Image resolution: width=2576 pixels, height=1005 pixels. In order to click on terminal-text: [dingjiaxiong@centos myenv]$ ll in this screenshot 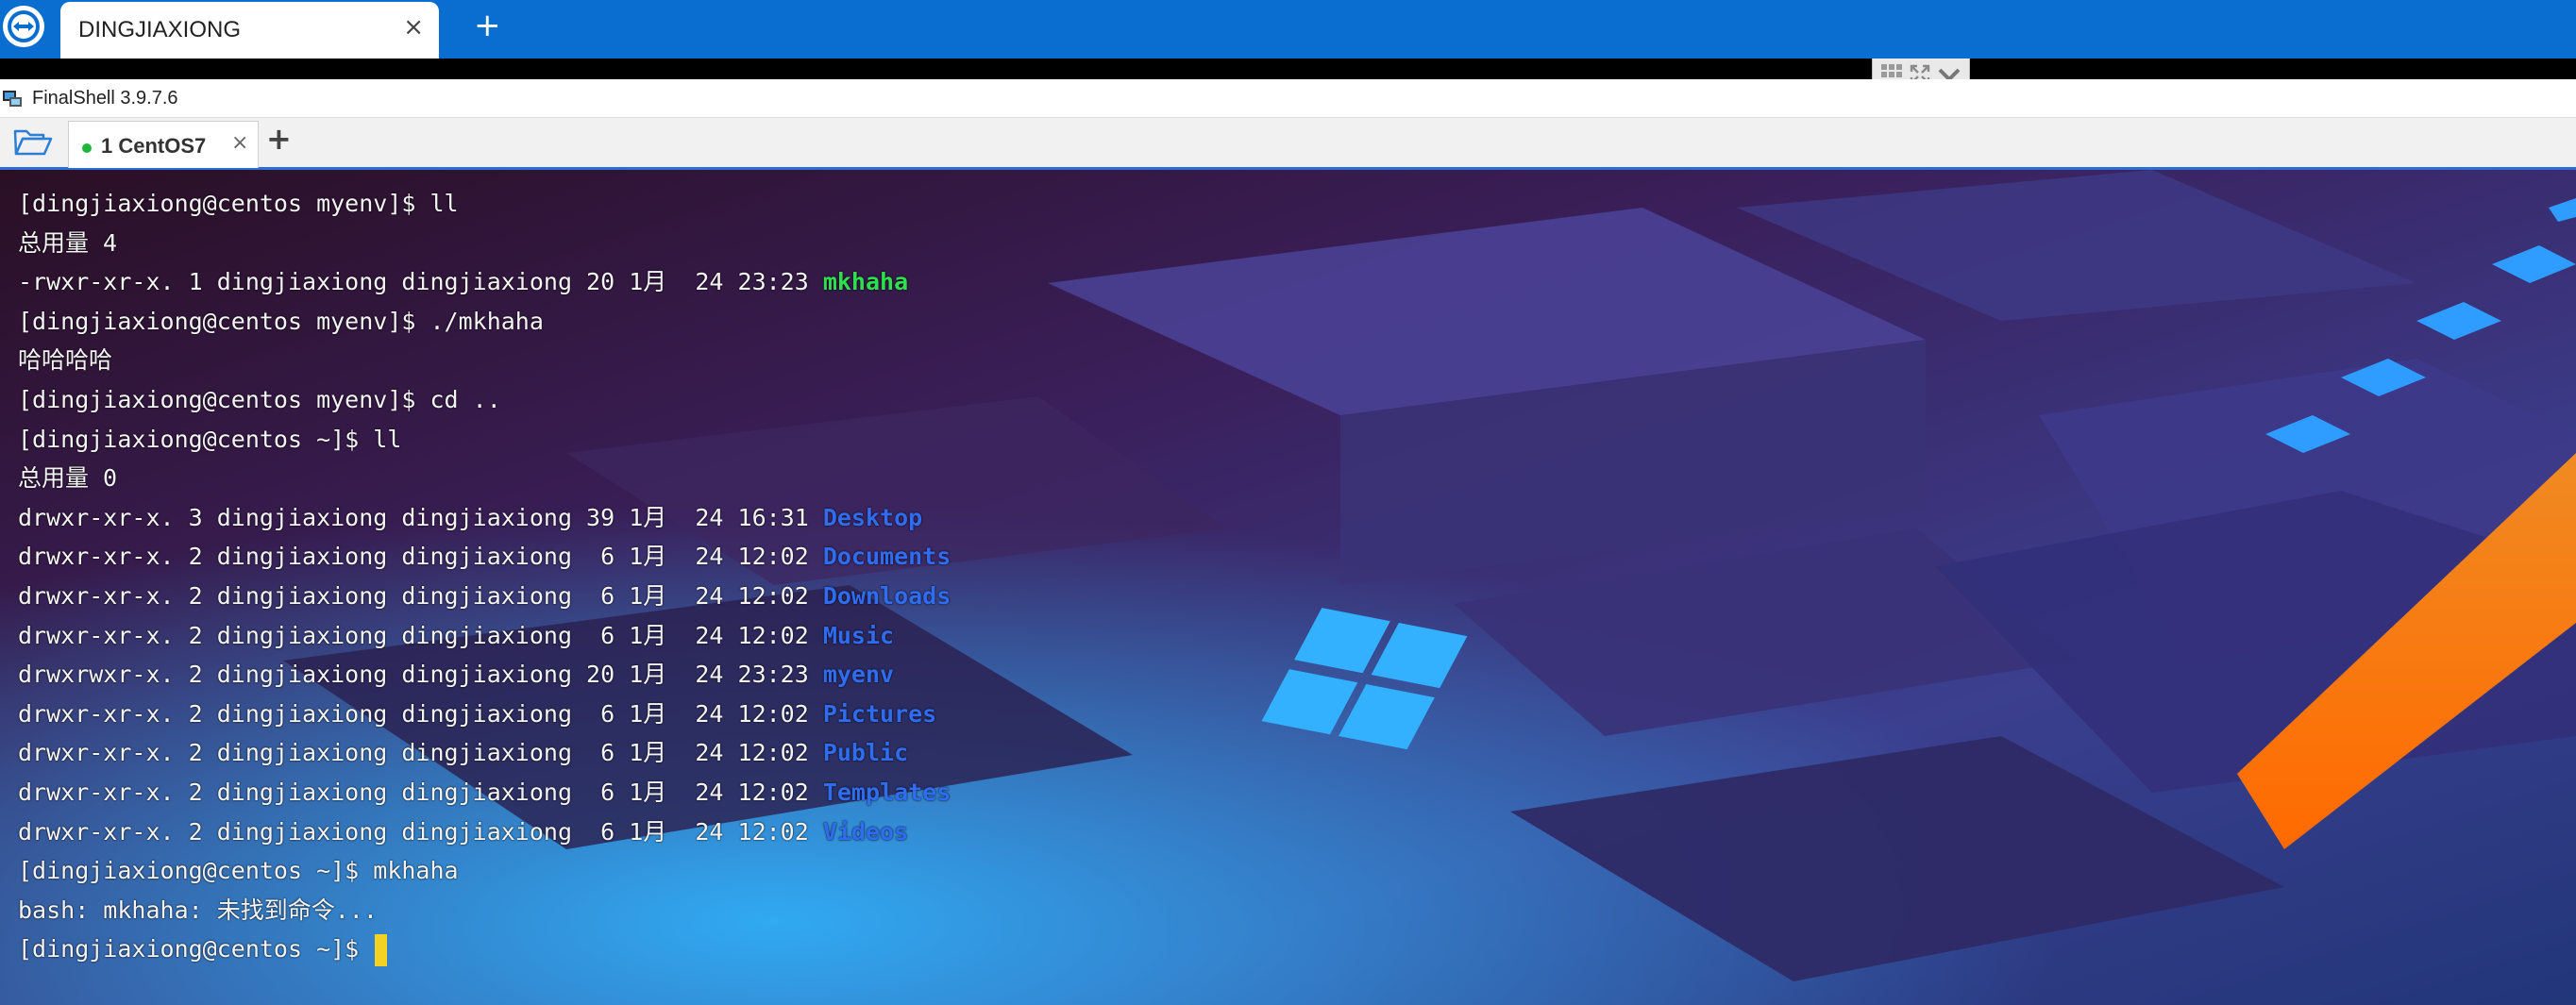, I will do `click(239, 203)`.